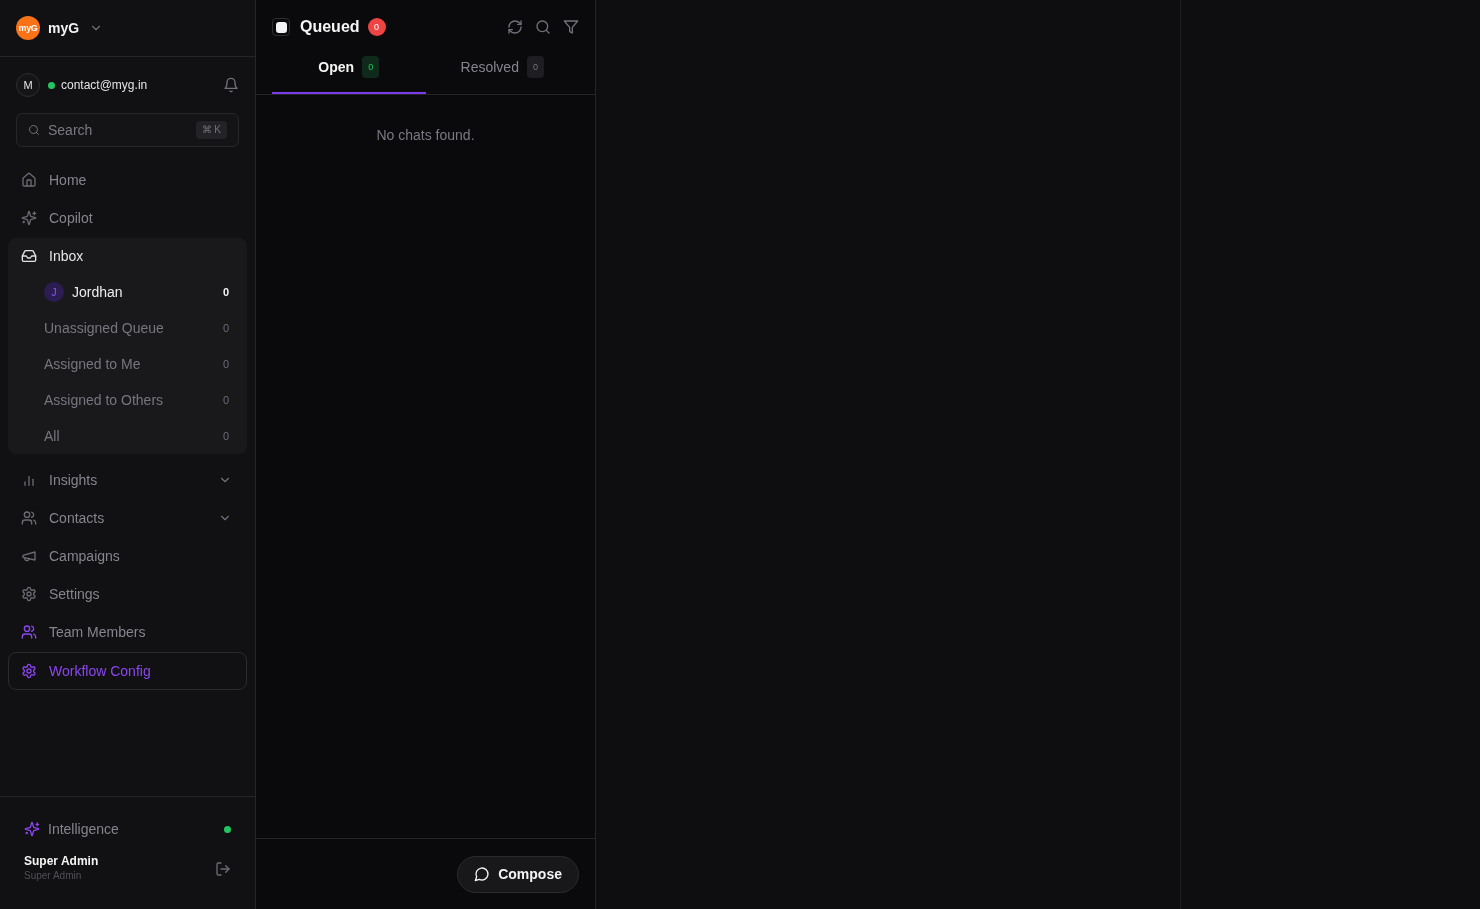 This screenshot has width=1480, height=909. What do you see at coordinates (127, 256) in the screenshot?
I see `nav-item: Inbox` at bounding box center [127, 256].